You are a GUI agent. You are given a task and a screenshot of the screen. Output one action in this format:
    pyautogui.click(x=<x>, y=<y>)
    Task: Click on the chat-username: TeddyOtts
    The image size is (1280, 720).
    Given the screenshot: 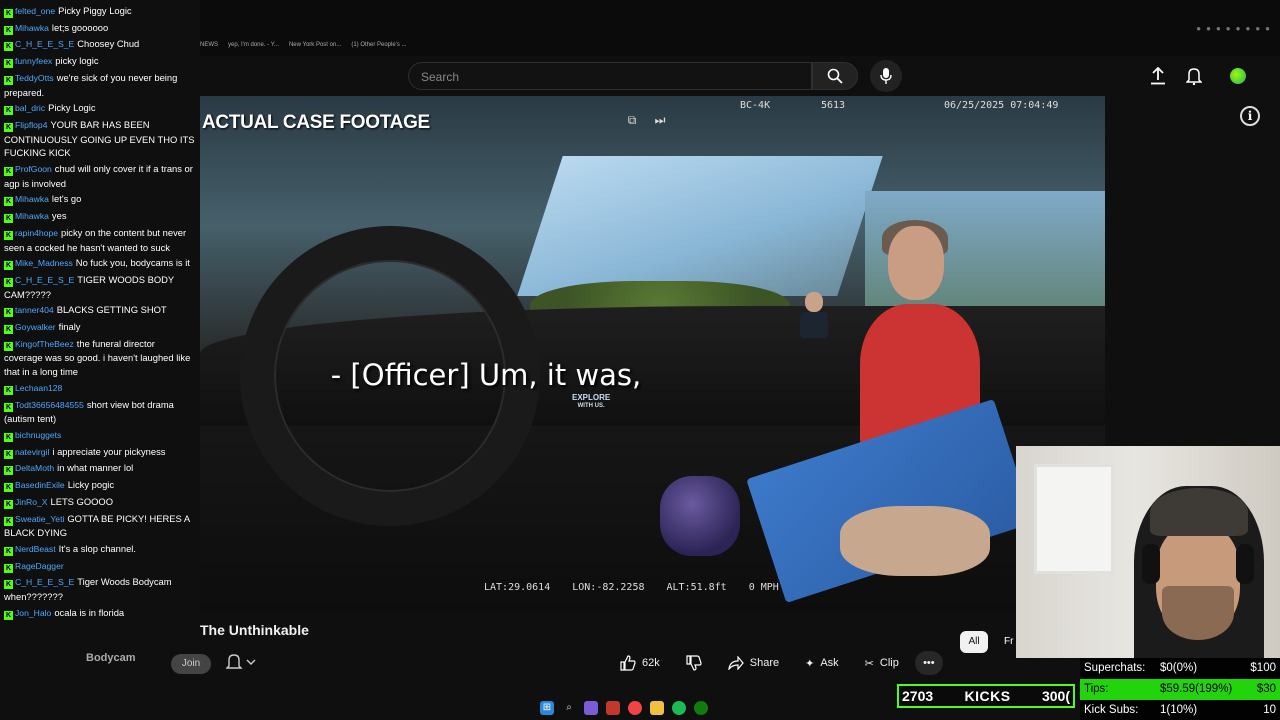 What is the action you would take?
    pyautogui.click(x=34, y=77)
    